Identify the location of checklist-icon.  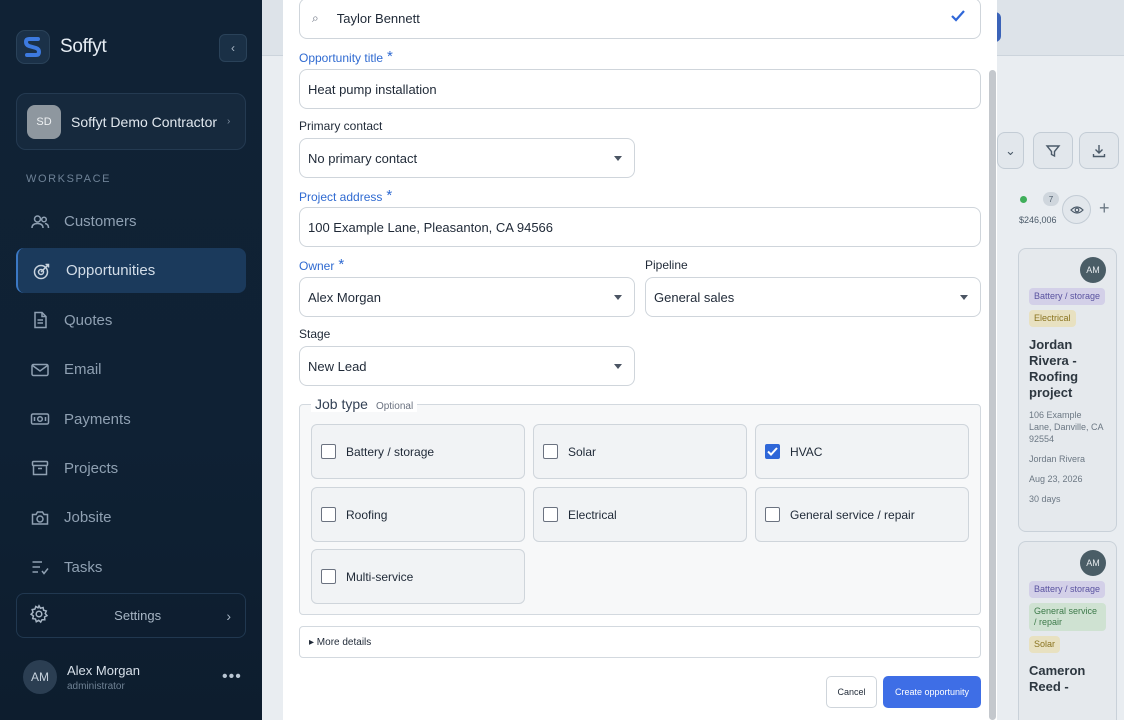
(40, 567).